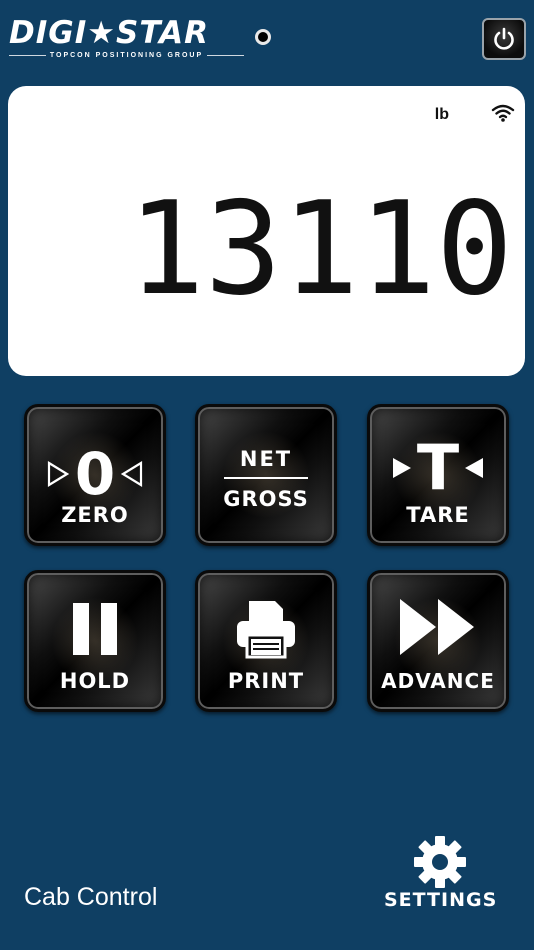 This screenshot has width=534, height=950. I want to click on tare-left-arrow-icon, so click(401, 468).